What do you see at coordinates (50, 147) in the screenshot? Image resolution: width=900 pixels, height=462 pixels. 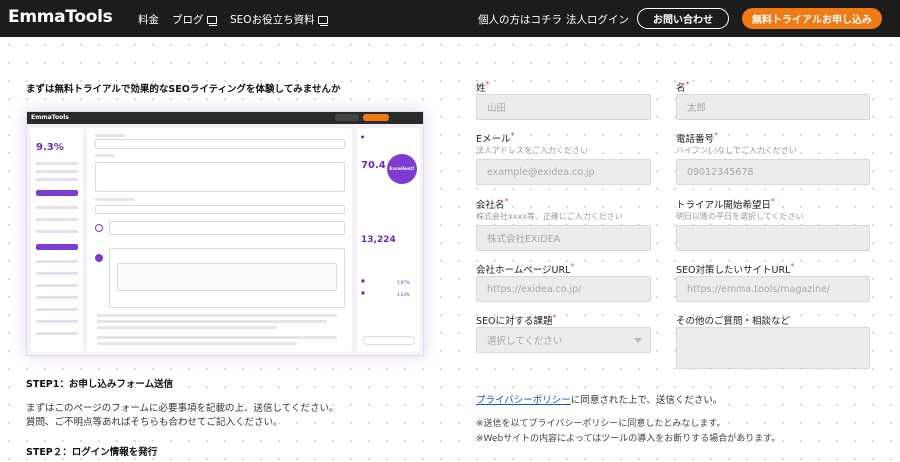 I see `mock-percent: 9.3%` at bounding box center [50, 147].